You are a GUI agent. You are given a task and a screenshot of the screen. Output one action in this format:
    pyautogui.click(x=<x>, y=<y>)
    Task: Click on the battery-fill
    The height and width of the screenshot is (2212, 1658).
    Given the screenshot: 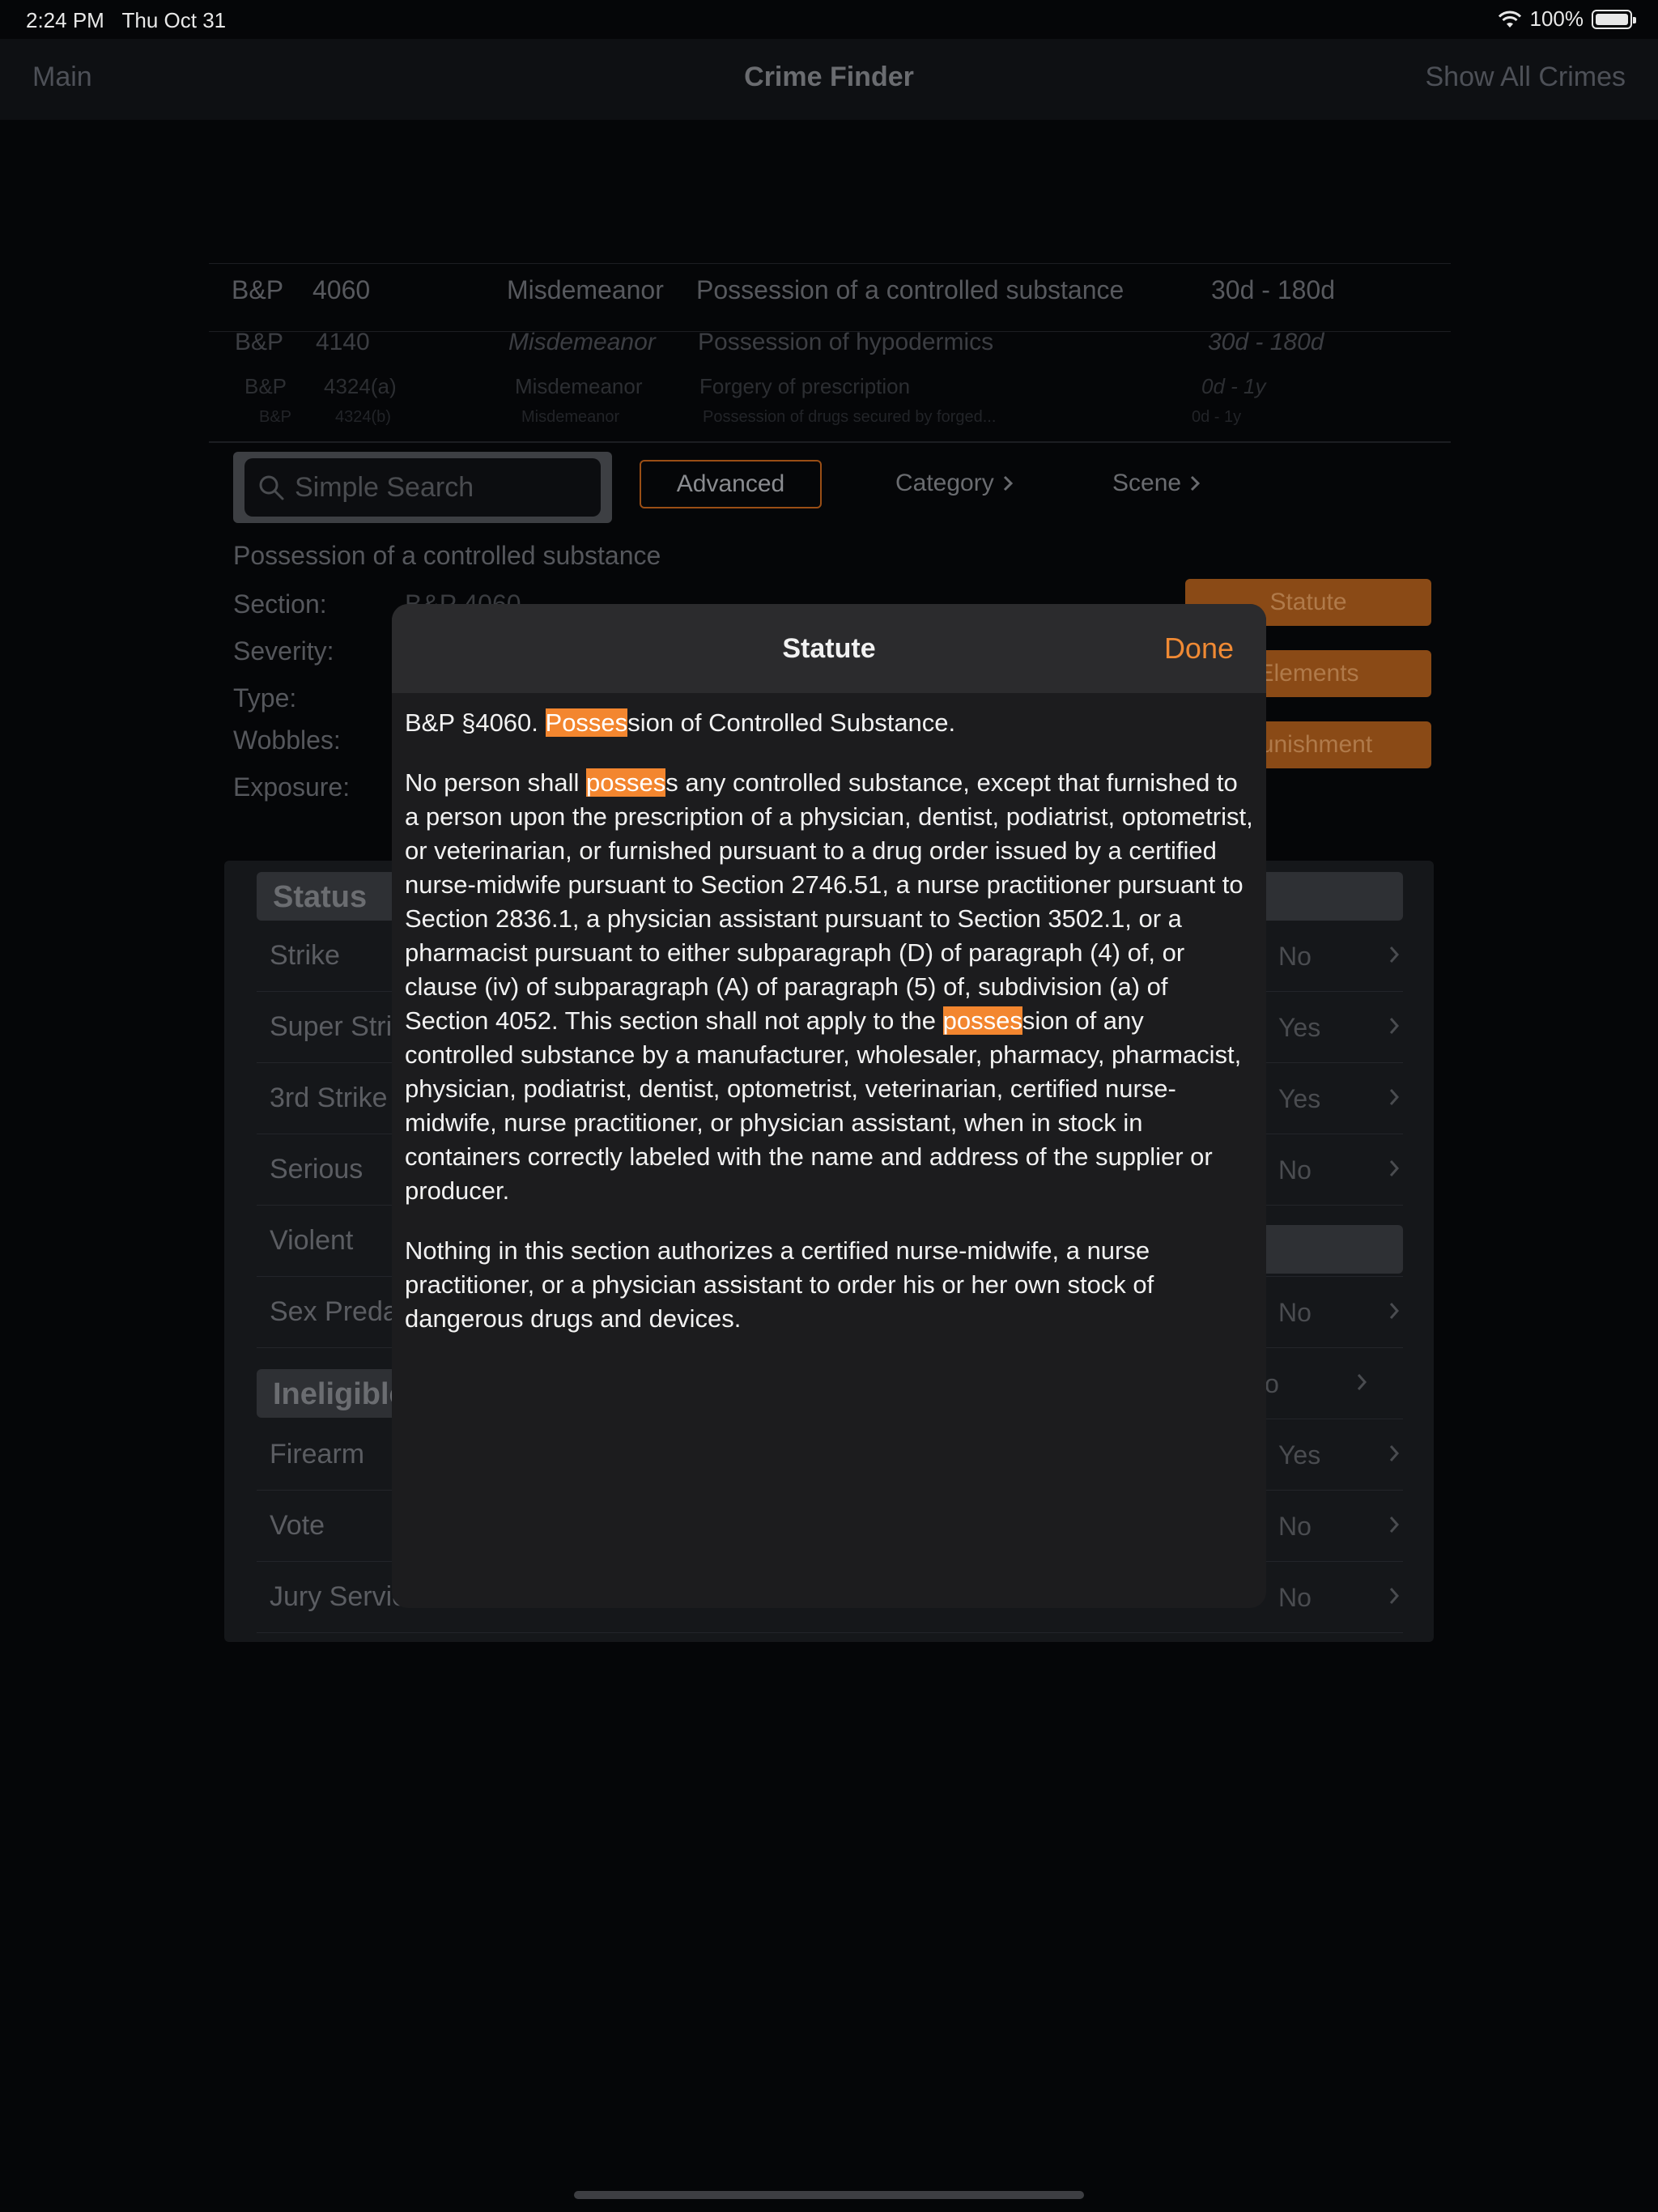 What is the action you would take?
    pyautogui.click(x=1612, y=19)
    